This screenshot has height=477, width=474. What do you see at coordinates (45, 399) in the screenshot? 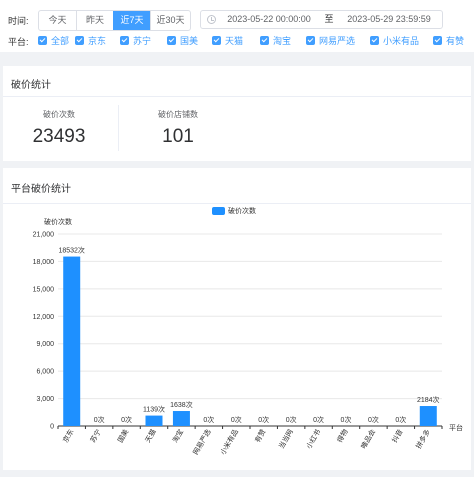
I see `y-tick-label: 3,000` at bounding box center [45, 399].